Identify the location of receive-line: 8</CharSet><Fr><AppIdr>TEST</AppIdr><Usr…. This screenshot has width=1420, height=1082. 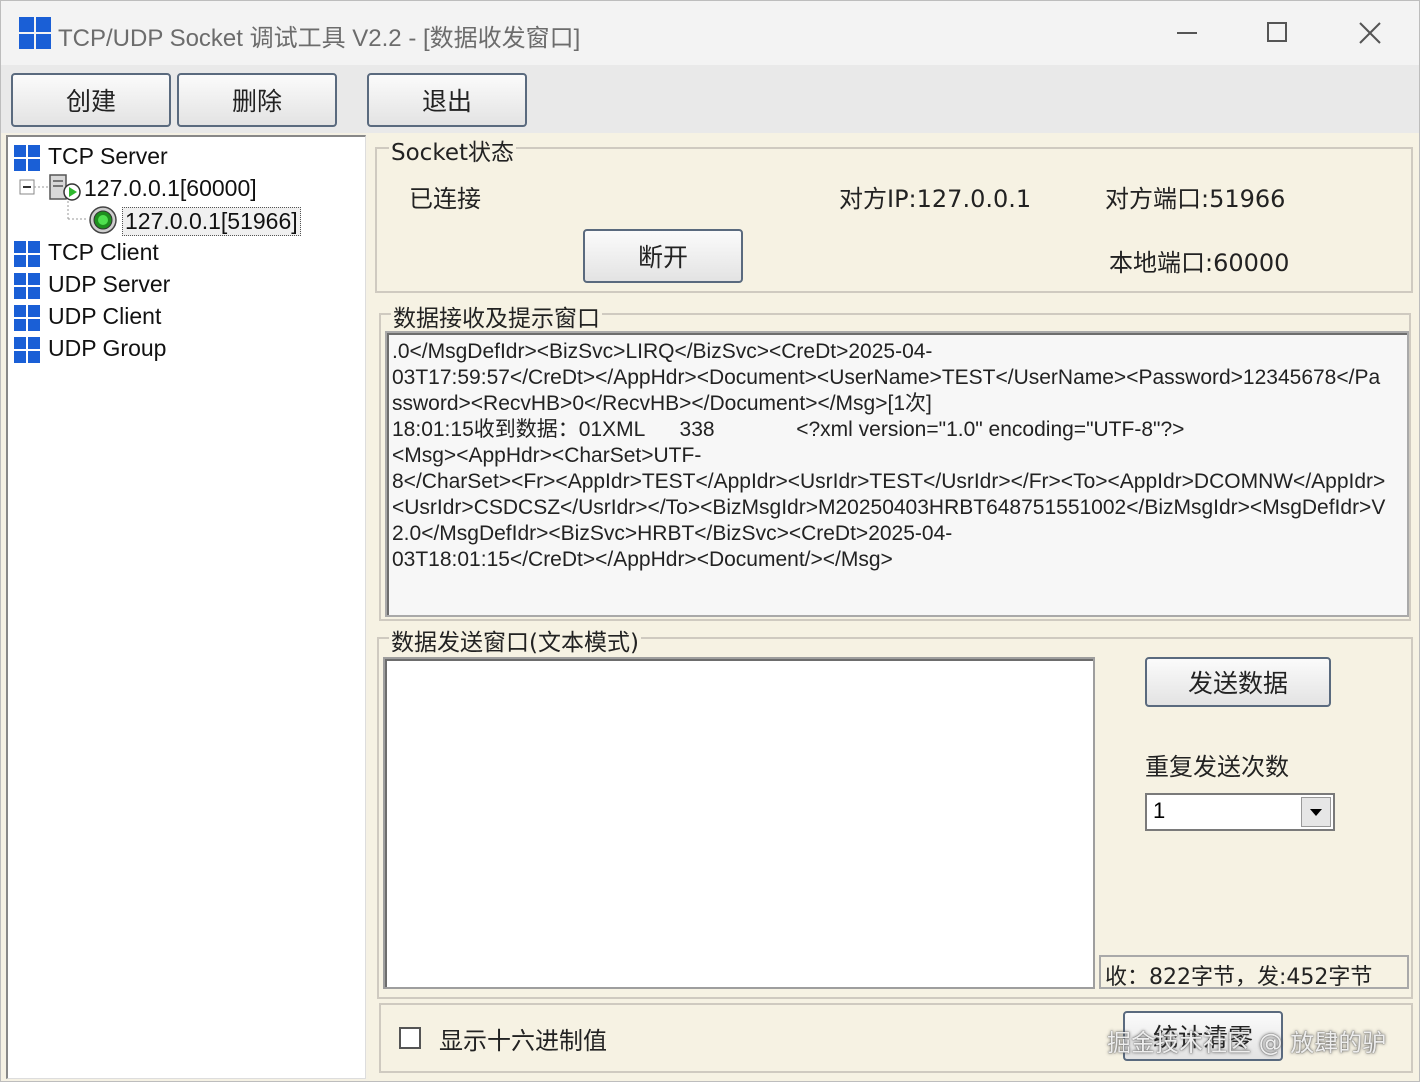
(889, 481).